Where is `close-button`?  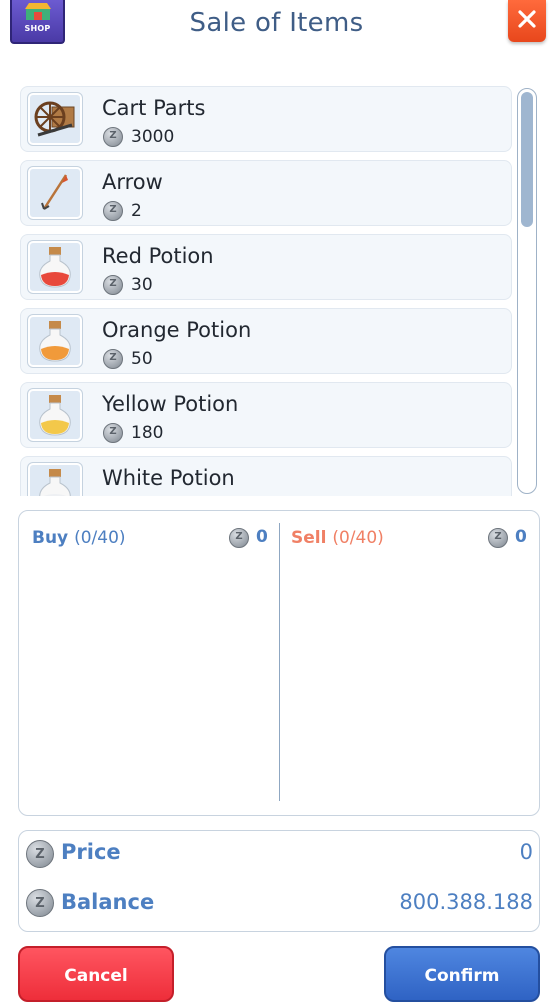
close-button is located at coordinates (527, 21).